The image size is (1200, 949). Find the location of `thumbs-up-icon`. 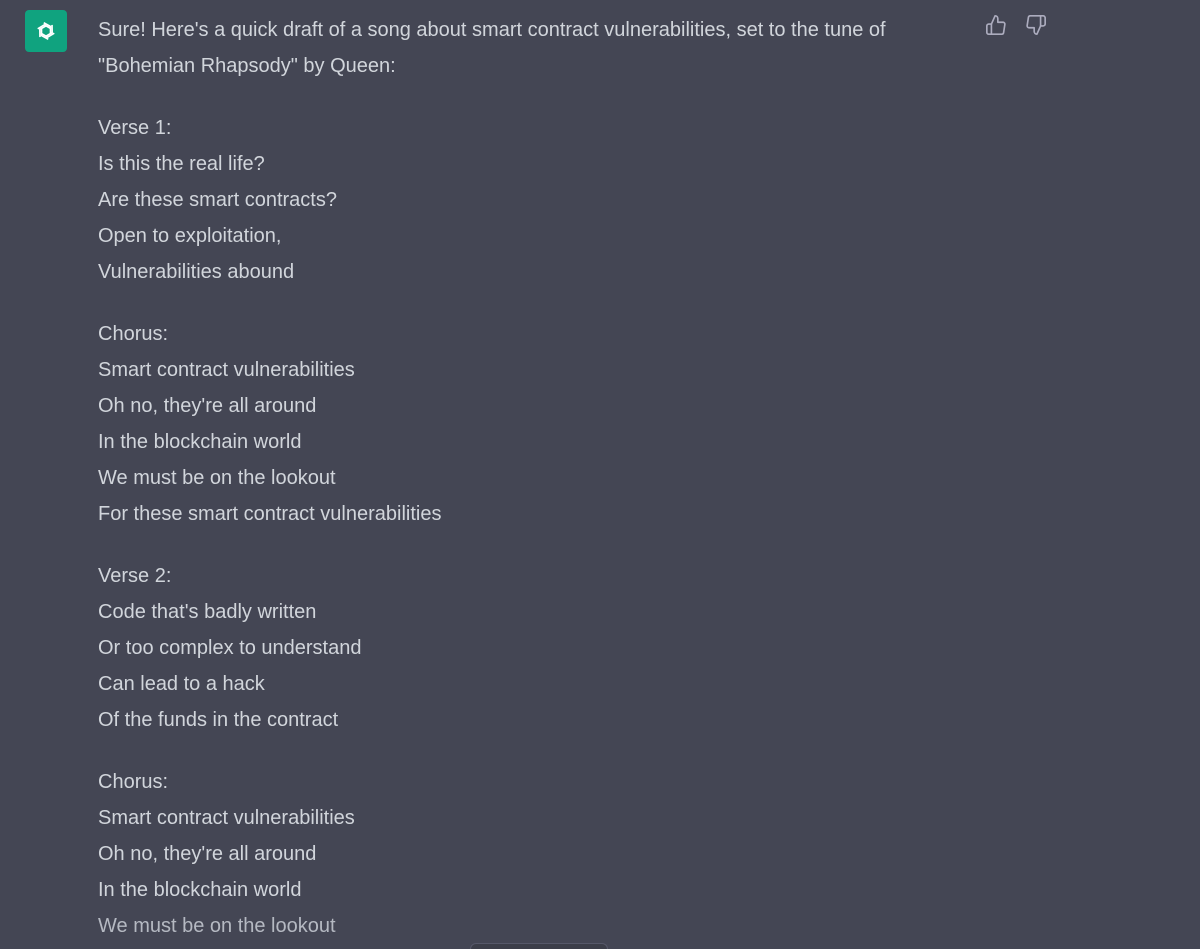

thumbs-up-icon is located at coordinates (996, 25).